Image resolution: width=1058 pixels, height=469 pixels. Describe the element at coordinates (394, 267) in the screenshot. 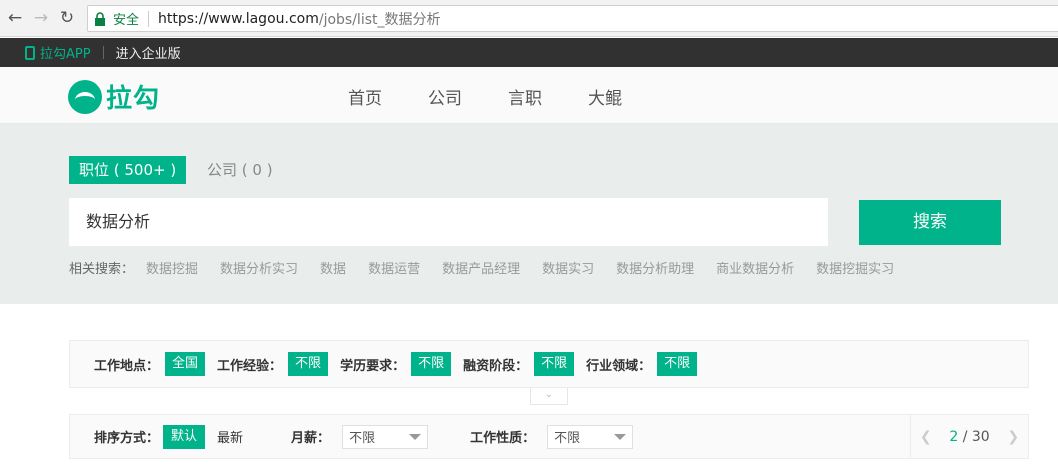

I see `related-search-link: 数据运营` at that location.